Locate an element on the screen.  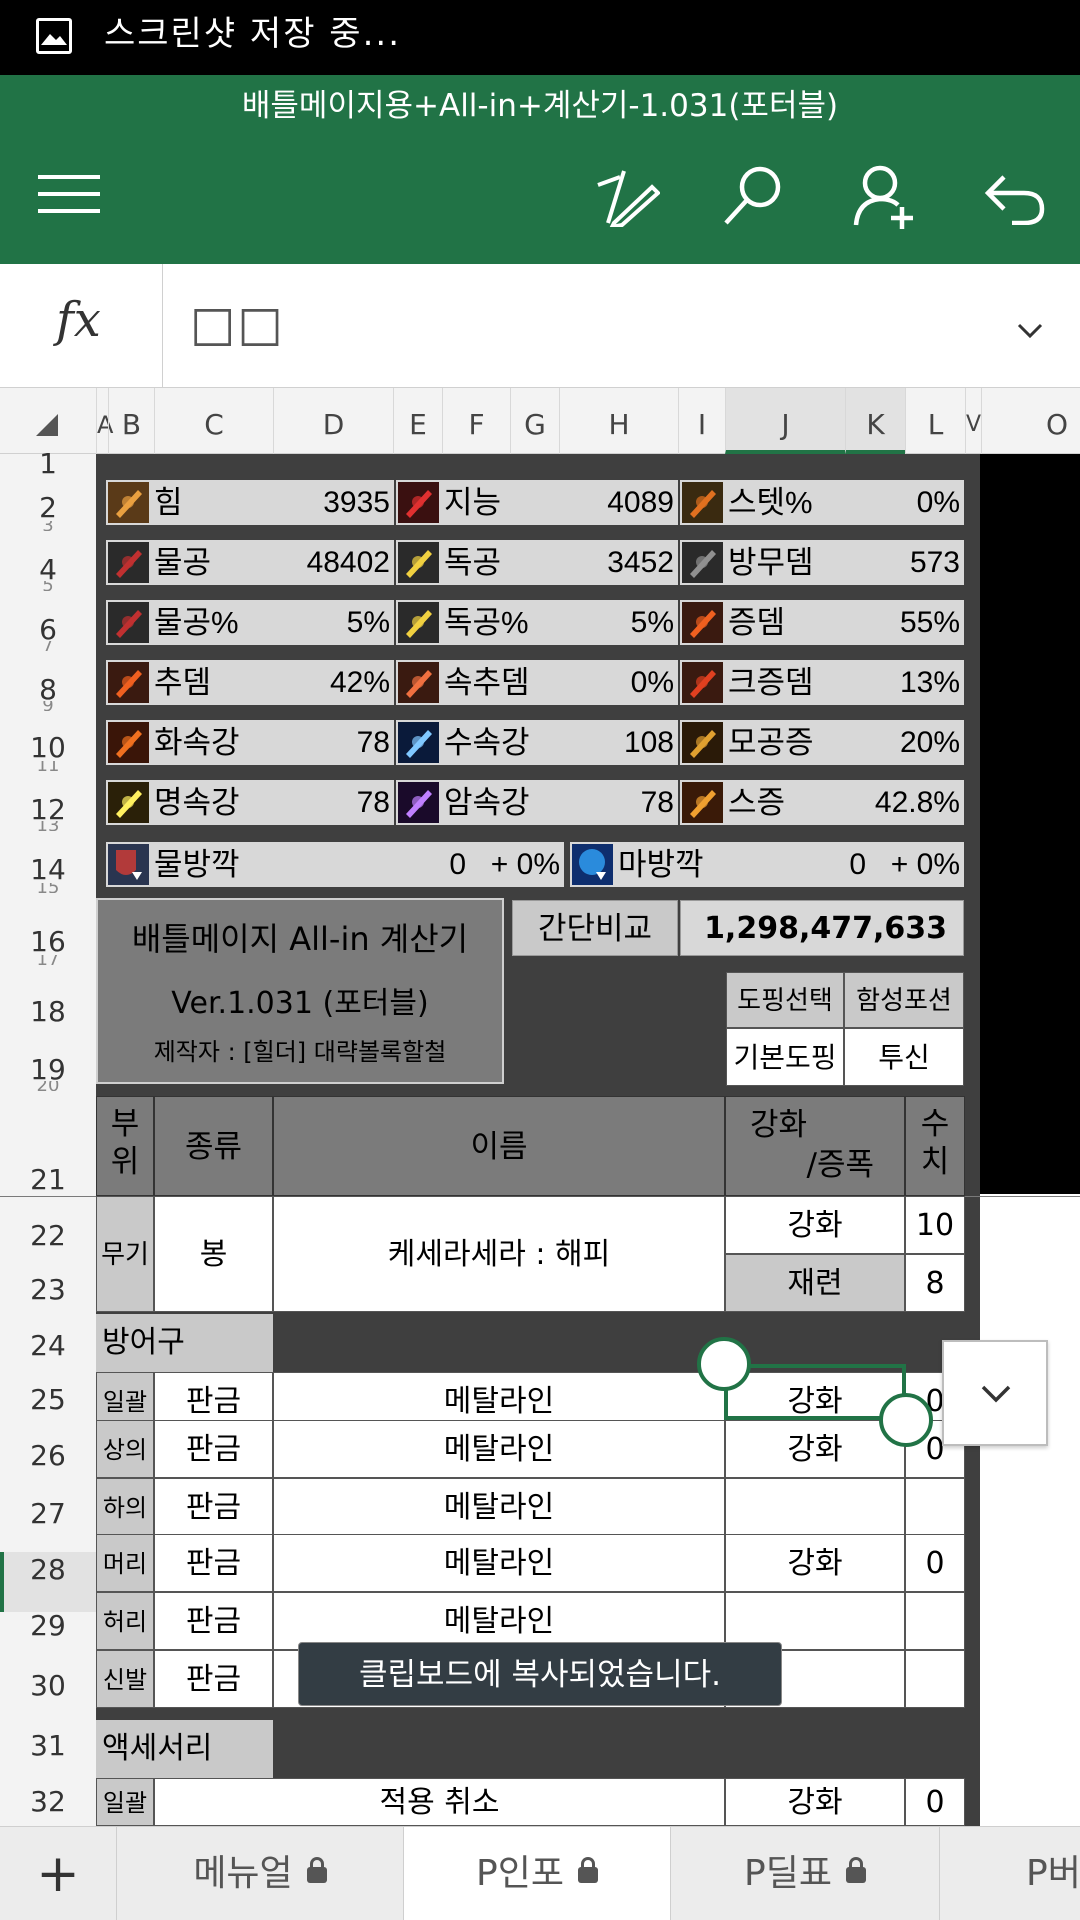
row-number: 25 is located at coordinates (48, 1400).